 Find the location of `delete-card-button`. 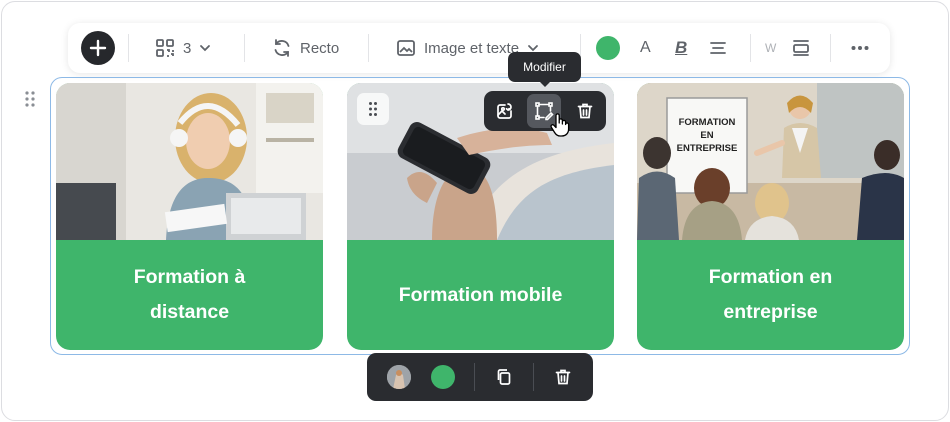

delete-card-button is located at coordinates (585, 111).